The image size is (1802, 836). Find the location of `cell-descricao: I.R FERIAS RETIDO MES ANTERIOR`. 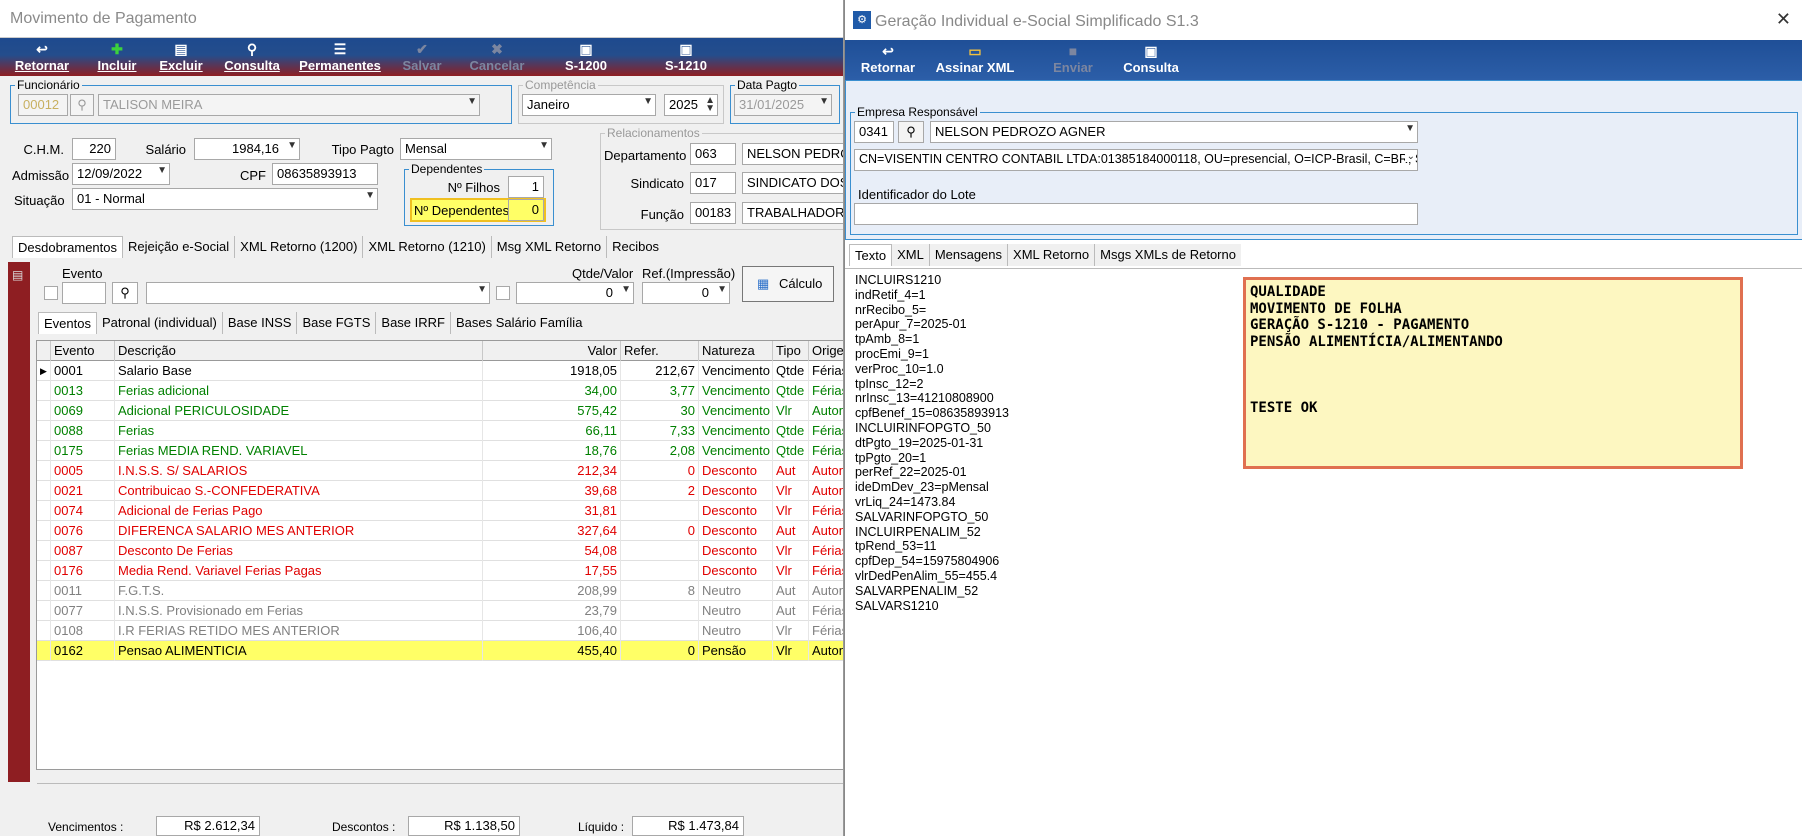

cell-descricao: I.R FERIAS RETIDO MES ANTERIOR is located at coordinates (299, 631).